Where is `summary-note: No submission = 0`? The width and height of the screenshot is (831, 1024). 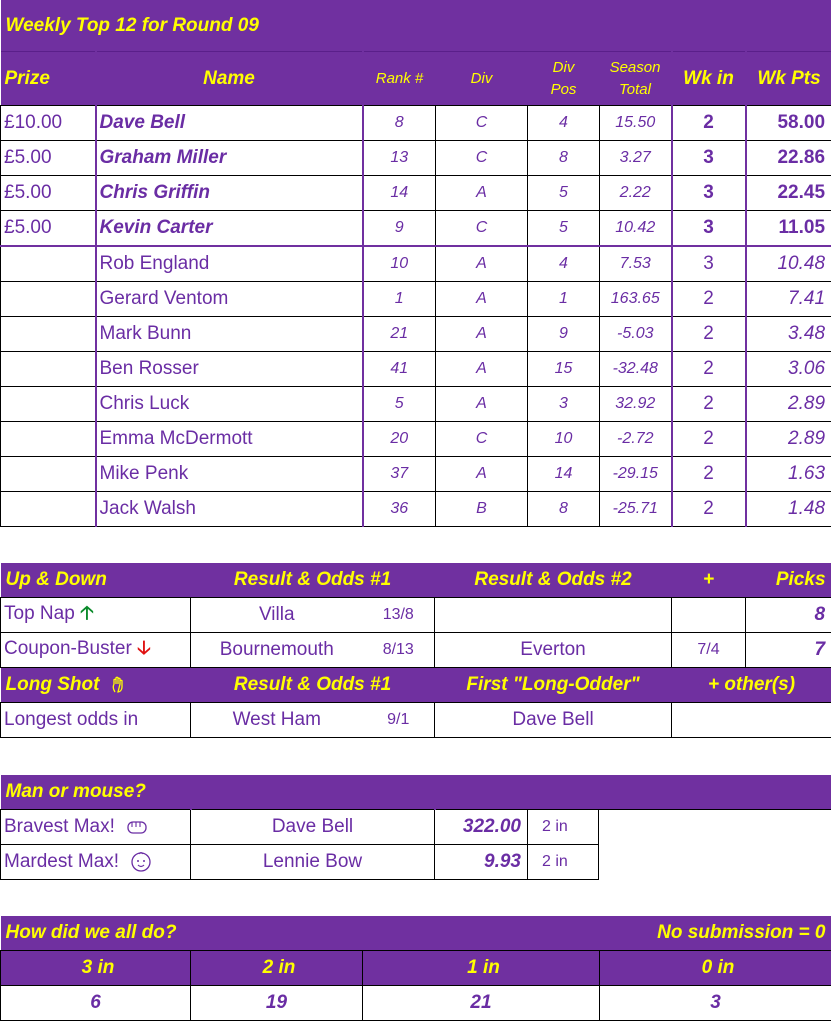
summary-note: No submission = 0 is located at coordinates (596, 933).